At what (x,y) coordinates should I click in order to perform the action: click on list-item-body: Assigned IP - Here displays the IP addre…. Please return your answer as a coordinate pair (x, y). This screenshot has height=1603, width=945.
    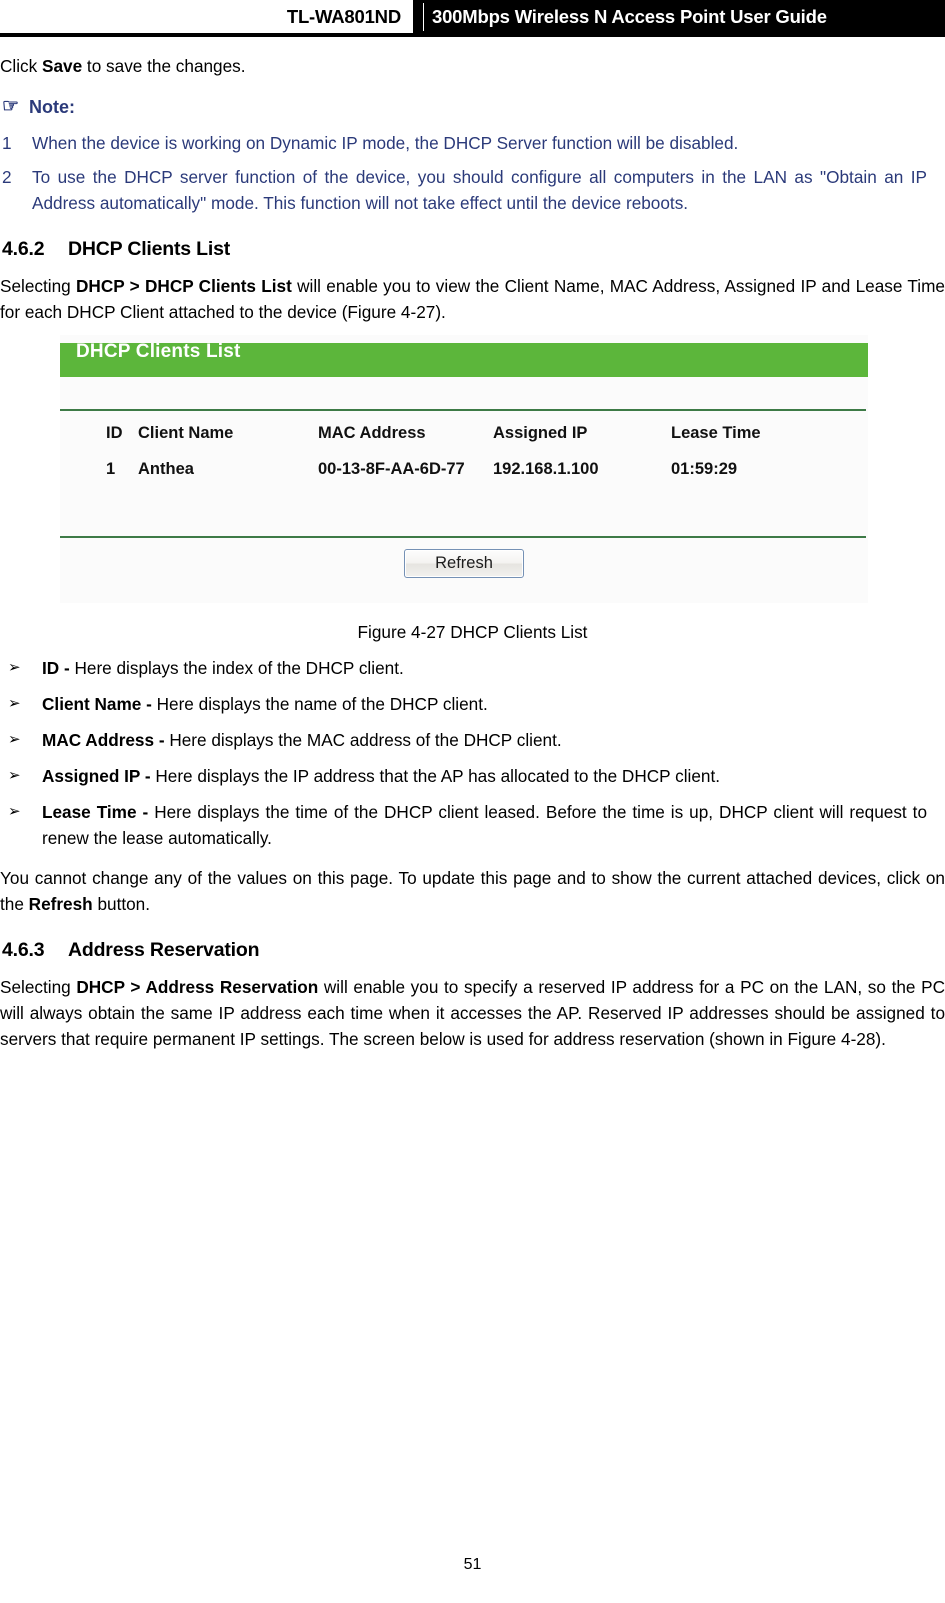
    Looking at the image, I should click on (493, 776).